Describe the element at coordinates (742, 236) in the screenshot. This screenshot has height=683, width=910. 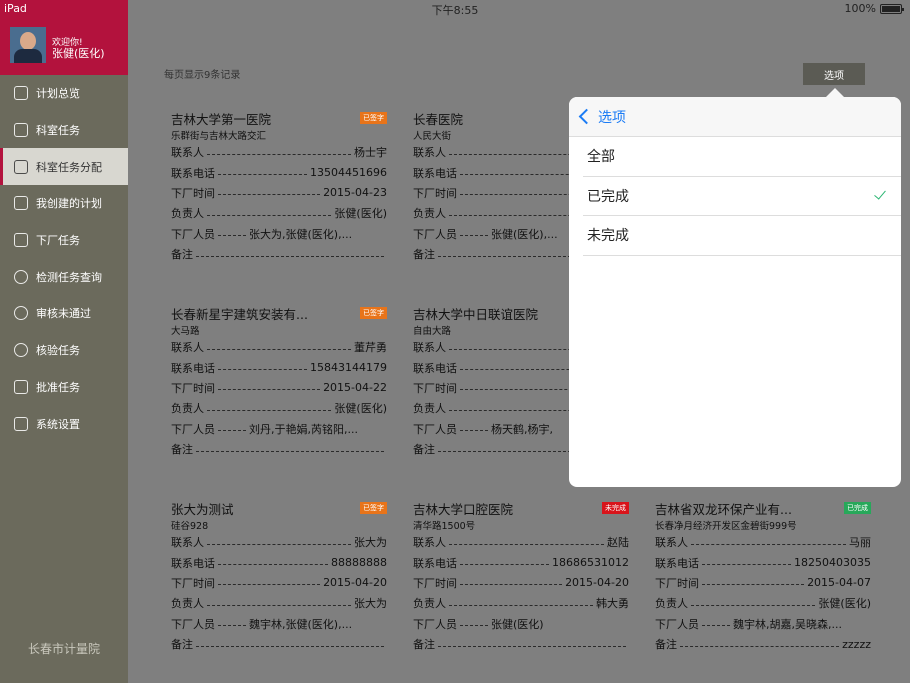
I see `filter-option-incomplete: 未完成` at that location.